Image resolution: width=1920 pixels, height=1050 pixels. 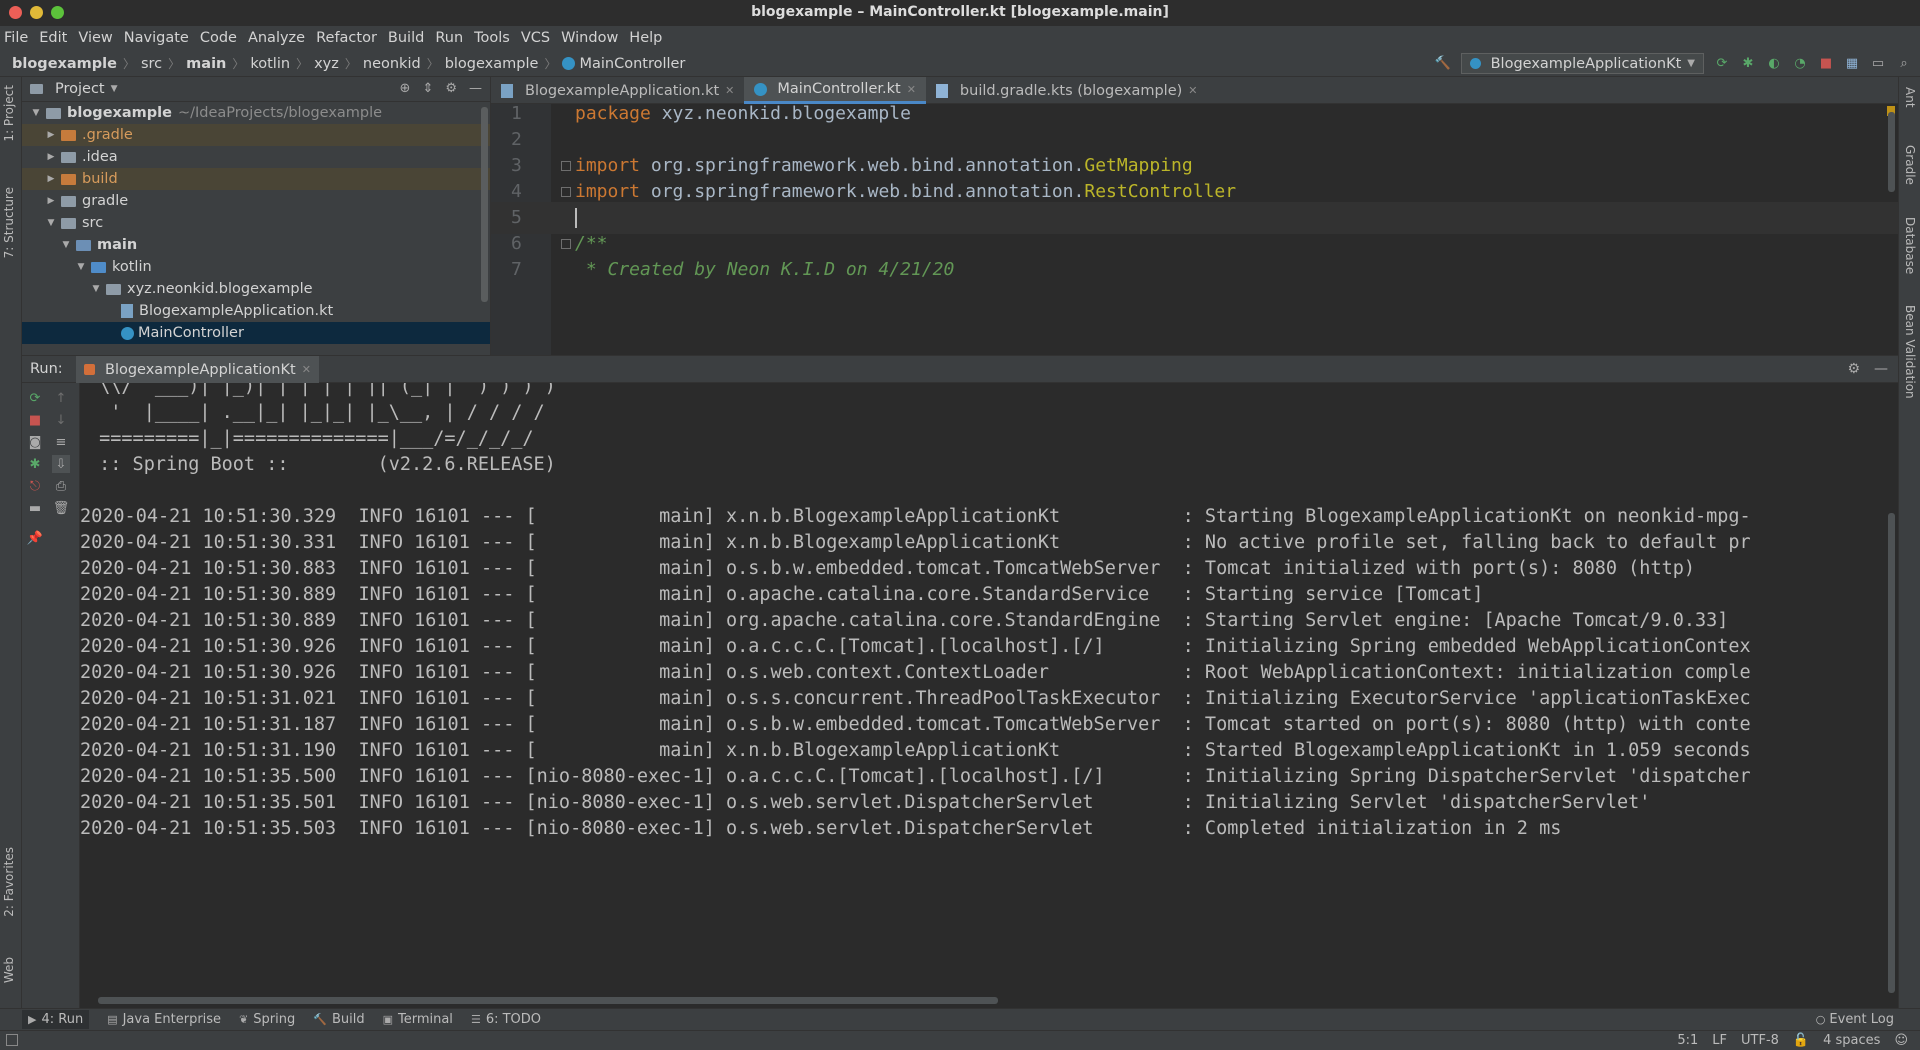 What do you see at coordinates (256, 333) in the screenshot?
I see `project-tree-item: MainController` at bounding box center [256, 333].